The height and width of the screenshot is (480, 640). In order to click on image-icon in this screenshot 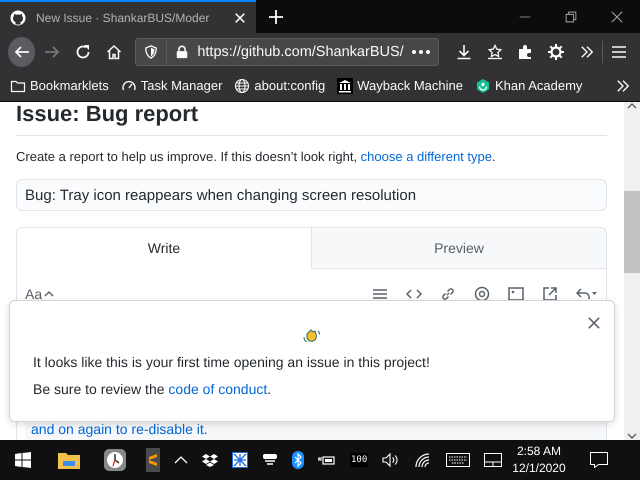, I will do `click(516, 294)`.